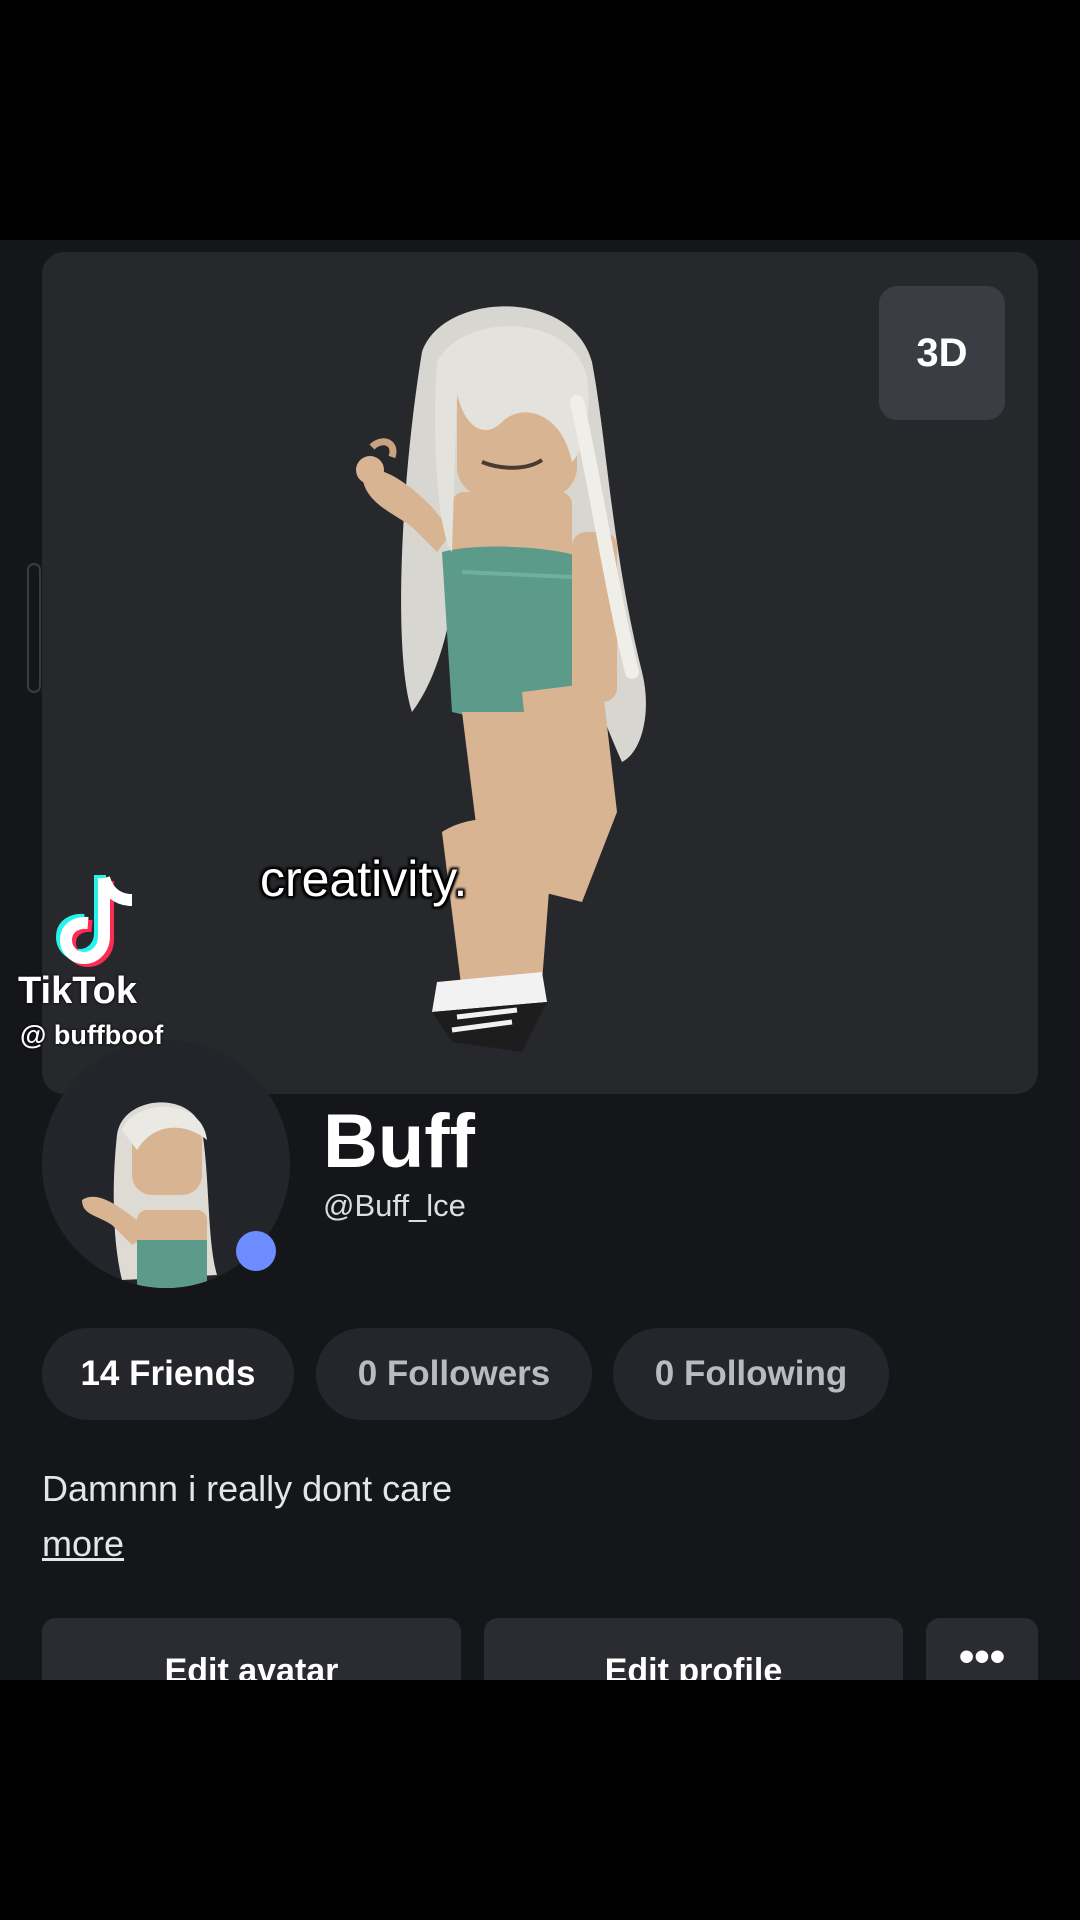  Describe the element at coordinates (94, 921) in the screenshot. I see `tiktok-logo-icon` at that location.